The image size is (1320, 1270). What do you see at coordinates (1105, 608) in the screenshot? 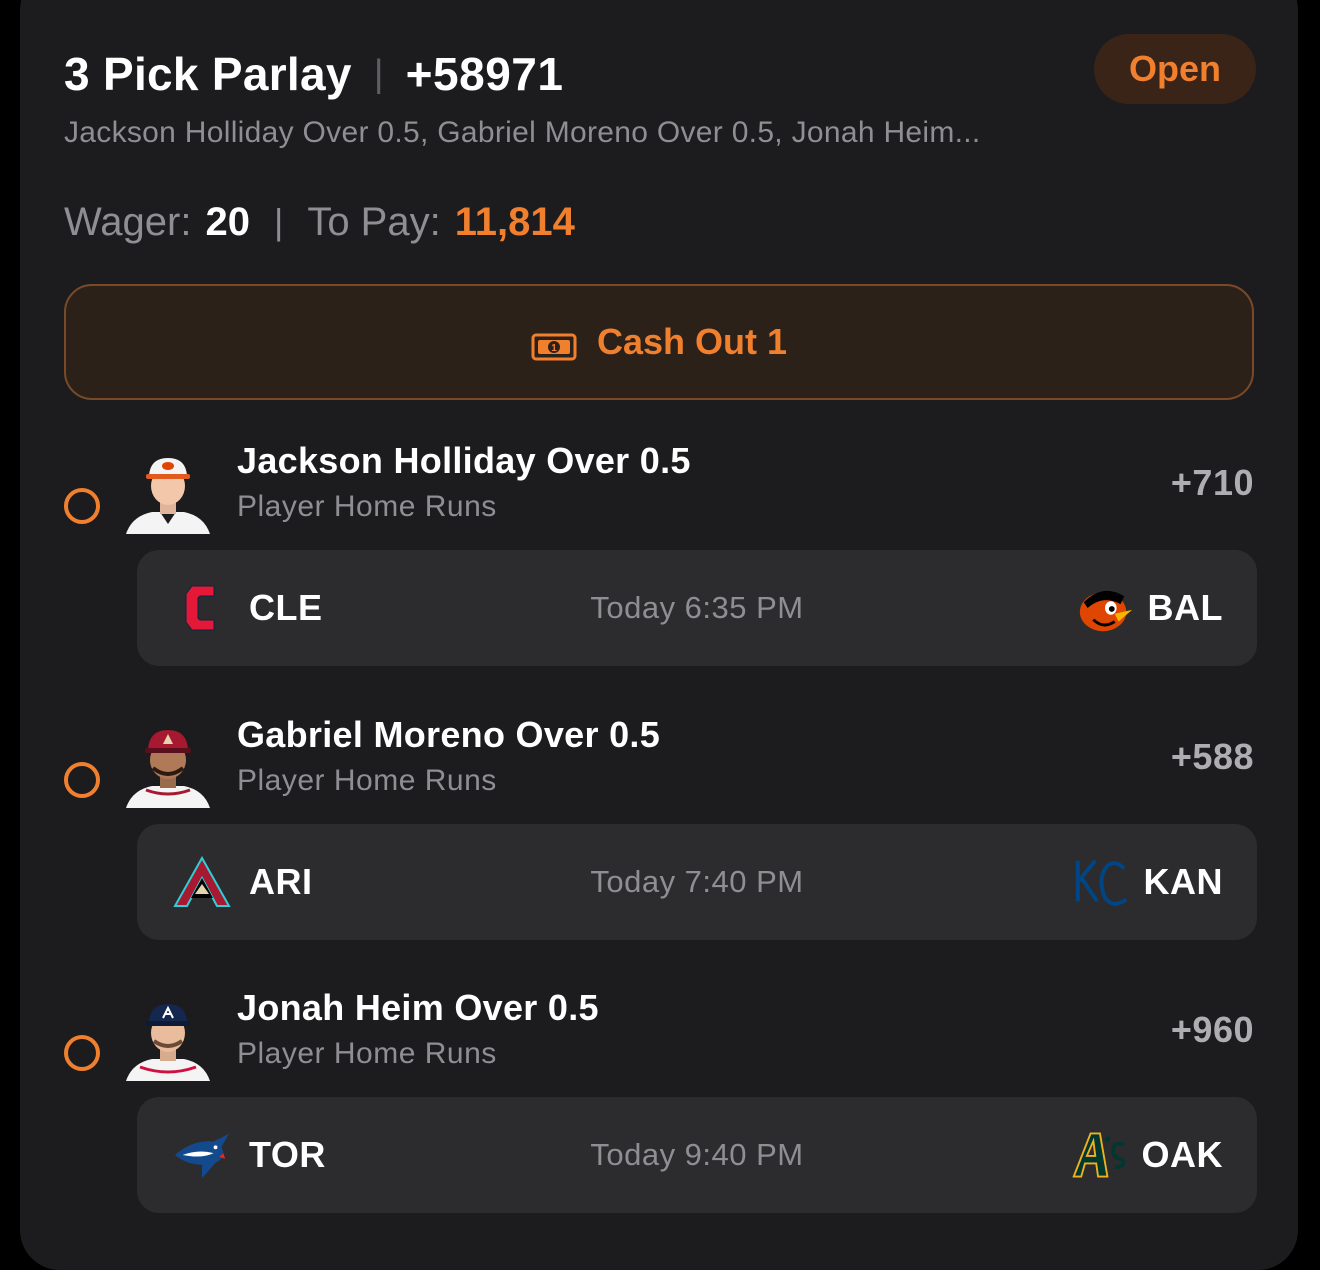
I see `orioles-logo-icon` at bounding box center [1105, 608].